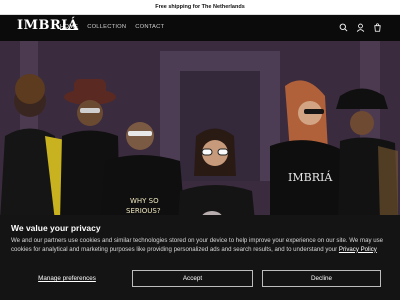 Image resolution: width=400 pixels, height=300 pixels. What do you see at coordinates (69, 27) in the screenshot?
I see `nav-home: HOME` at bounding box center [69, 27].